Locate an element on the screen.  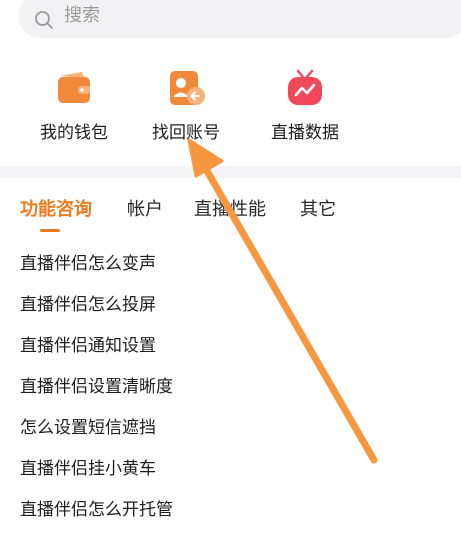
list-item: 直播伴侣挂小黄车 is located at coordinates (230, 473).